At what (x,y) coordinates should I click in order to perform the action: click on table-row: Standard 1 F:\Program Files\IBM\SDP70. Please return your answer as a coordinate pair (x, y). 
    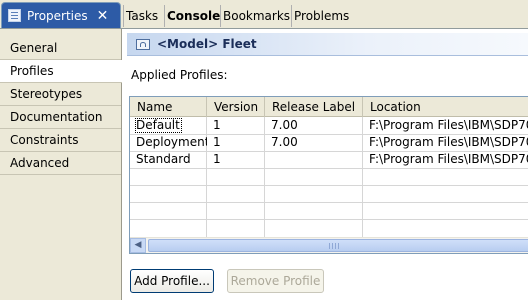
    Looking at the image, I should click on (329, 159).